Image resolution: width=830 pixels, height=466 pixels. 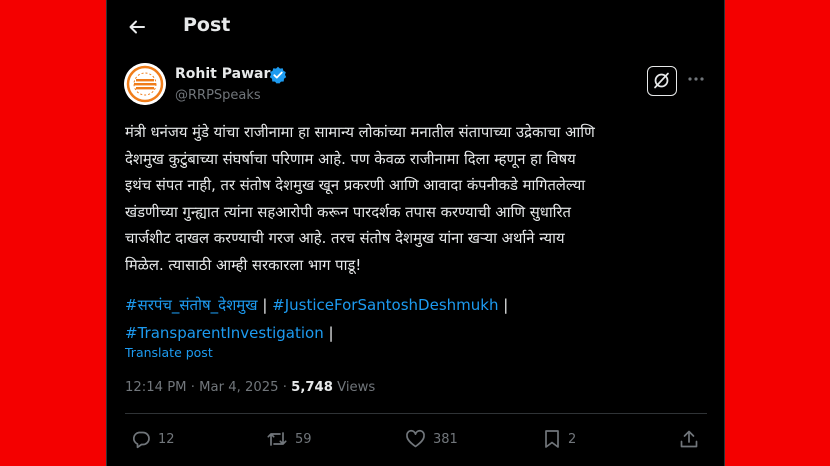 I want to click on post-meta: 12:14 PM · Mar 4, 2025 · 5,748 Views, so click(x=250, y=387).